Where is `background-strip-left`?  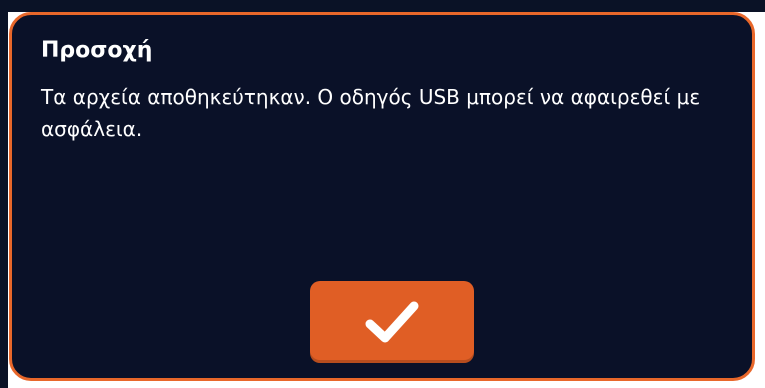 background-strip-left is located at coordinates (4, 194).